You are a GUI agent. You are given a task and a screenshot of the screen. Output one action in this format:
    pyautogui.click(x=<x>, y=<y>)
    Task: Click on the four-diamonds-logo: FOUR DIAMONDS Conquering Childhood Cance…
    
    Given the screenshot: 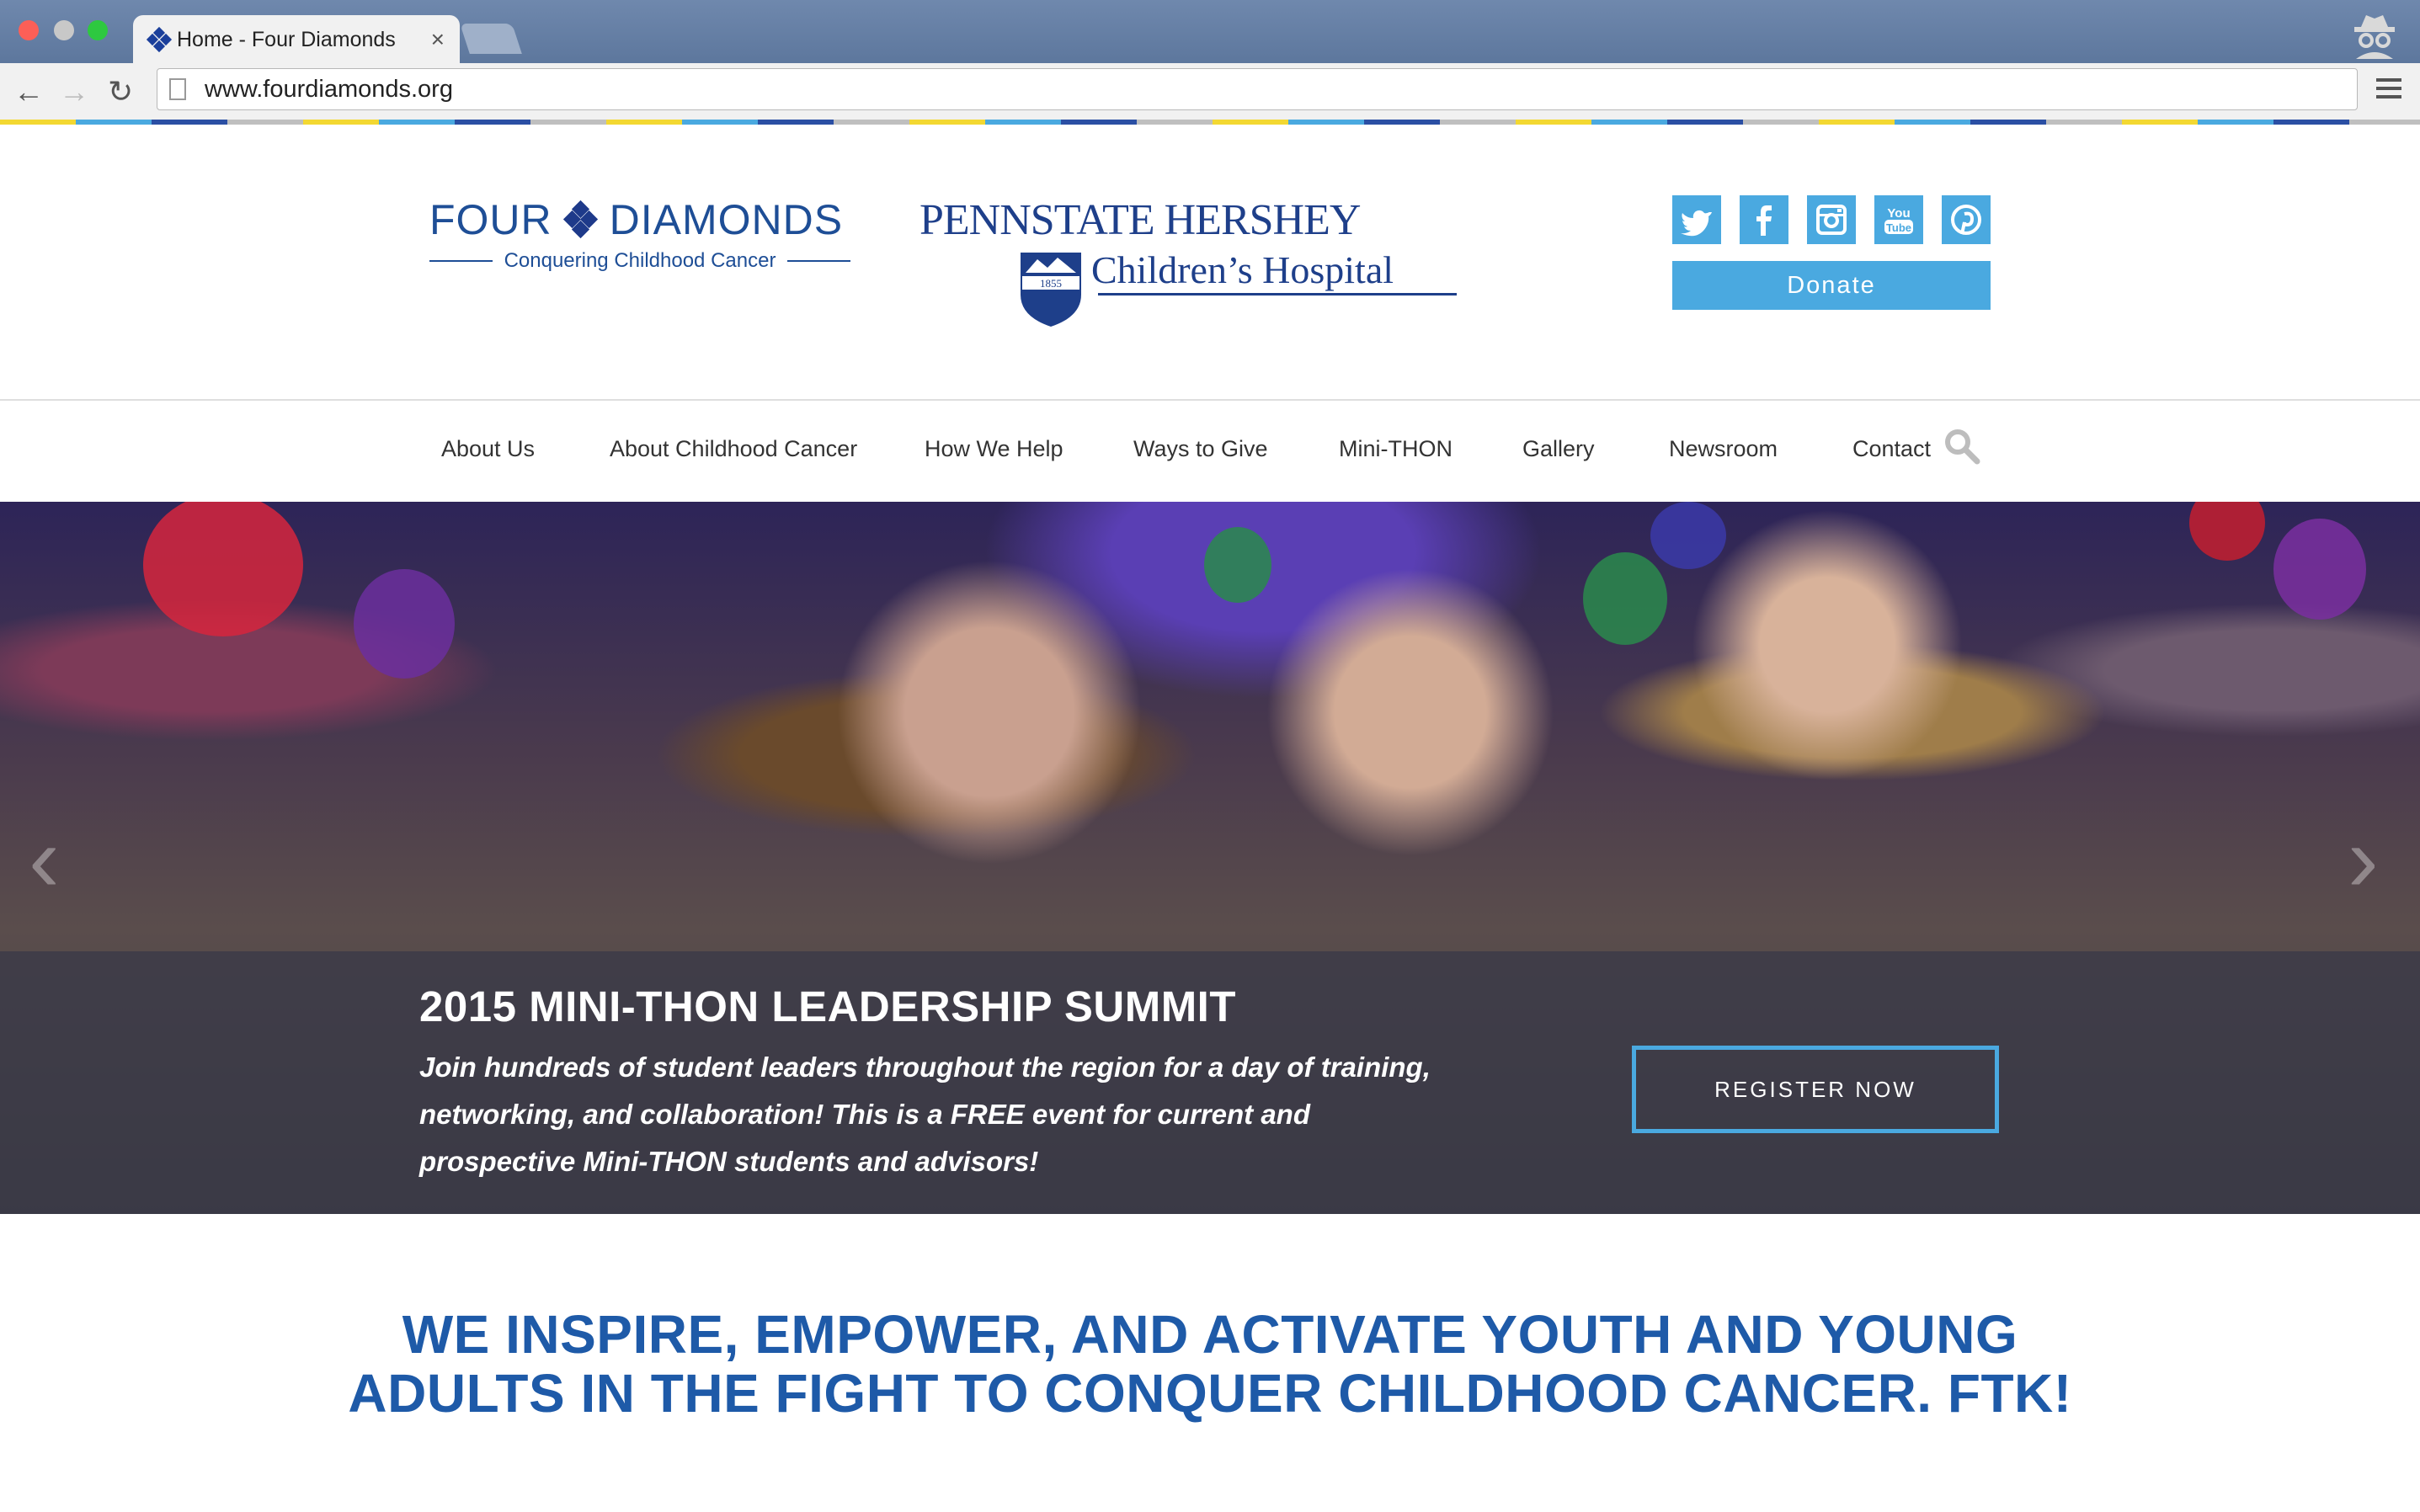 What is the action you would take?
    pyautogui.click(x=640, y=237)
    